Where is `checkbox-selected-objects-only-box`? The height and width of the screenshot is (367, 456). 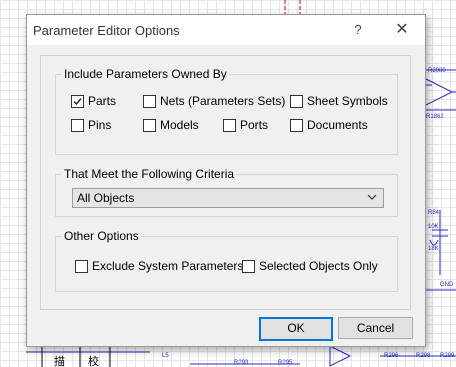 checkbox-selected-objects-only-box is located at coordinates (248, 266).